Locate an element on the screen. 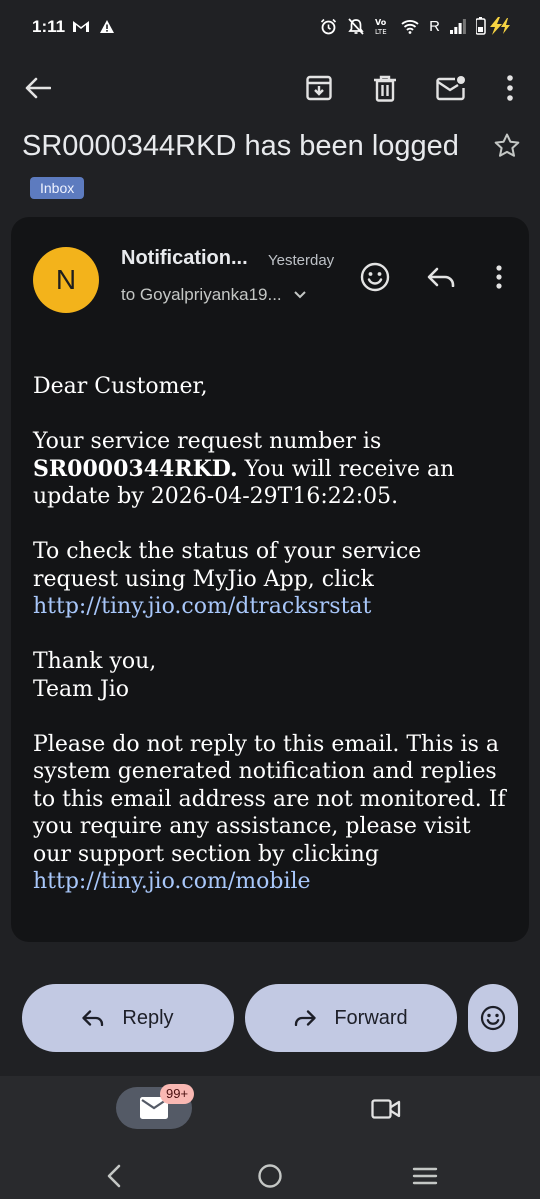  archive-icon is located at coordinates (319, 88).